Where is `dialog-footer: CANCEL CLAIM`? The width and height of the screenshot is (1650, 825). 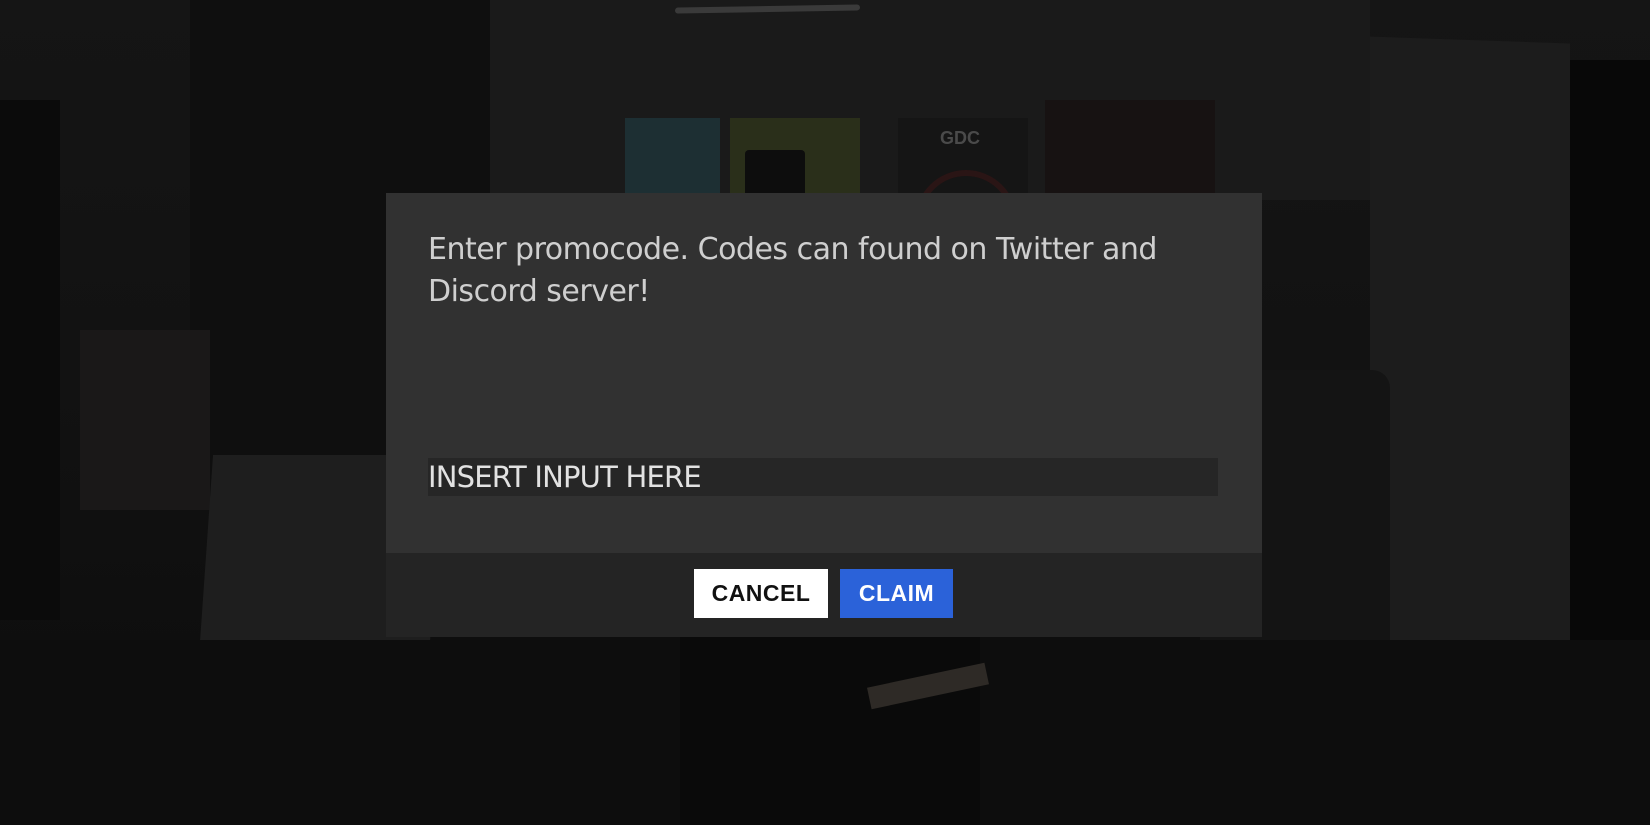
dialog-footer: CANCEL CLAIM is located at coordinates (824, 595).